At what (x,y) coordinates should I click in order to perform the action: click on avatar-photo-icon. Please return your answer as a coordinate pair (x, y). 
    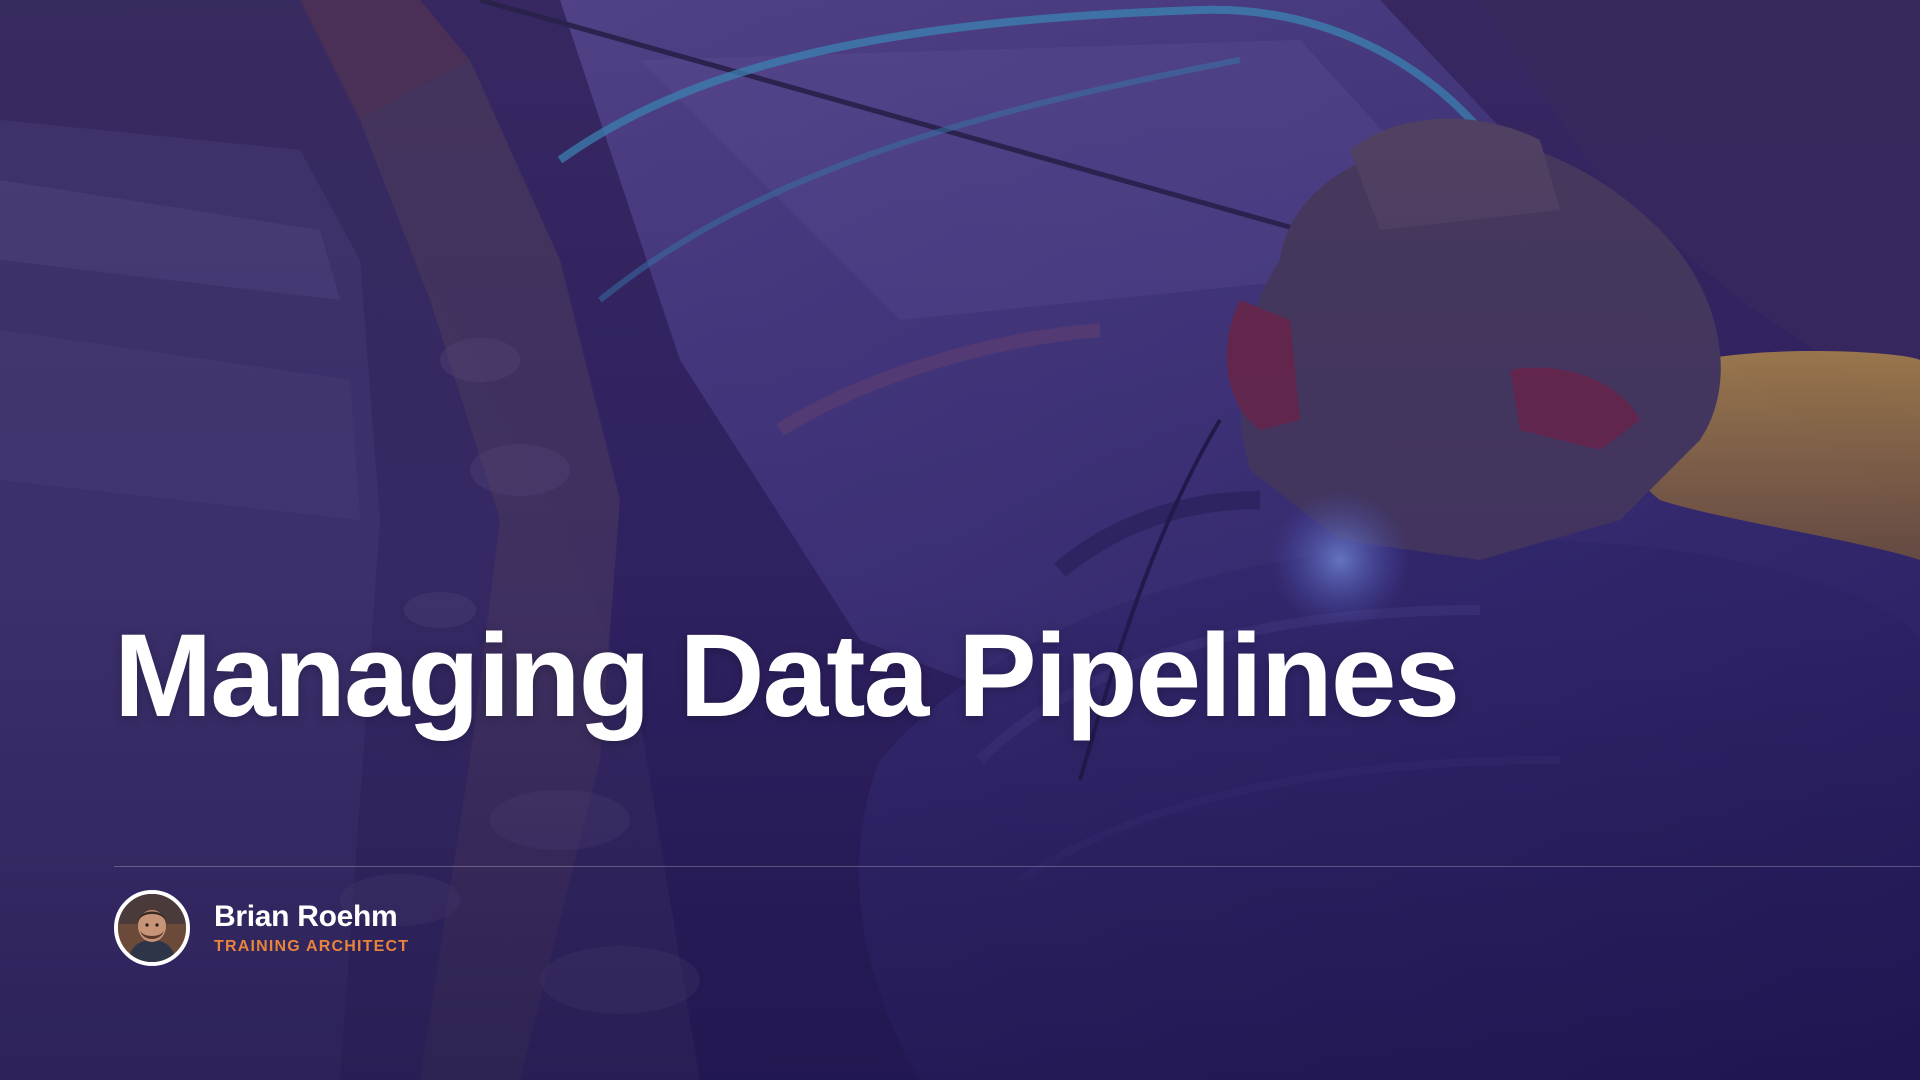
    Looking at the image, I should click on (152, 928).